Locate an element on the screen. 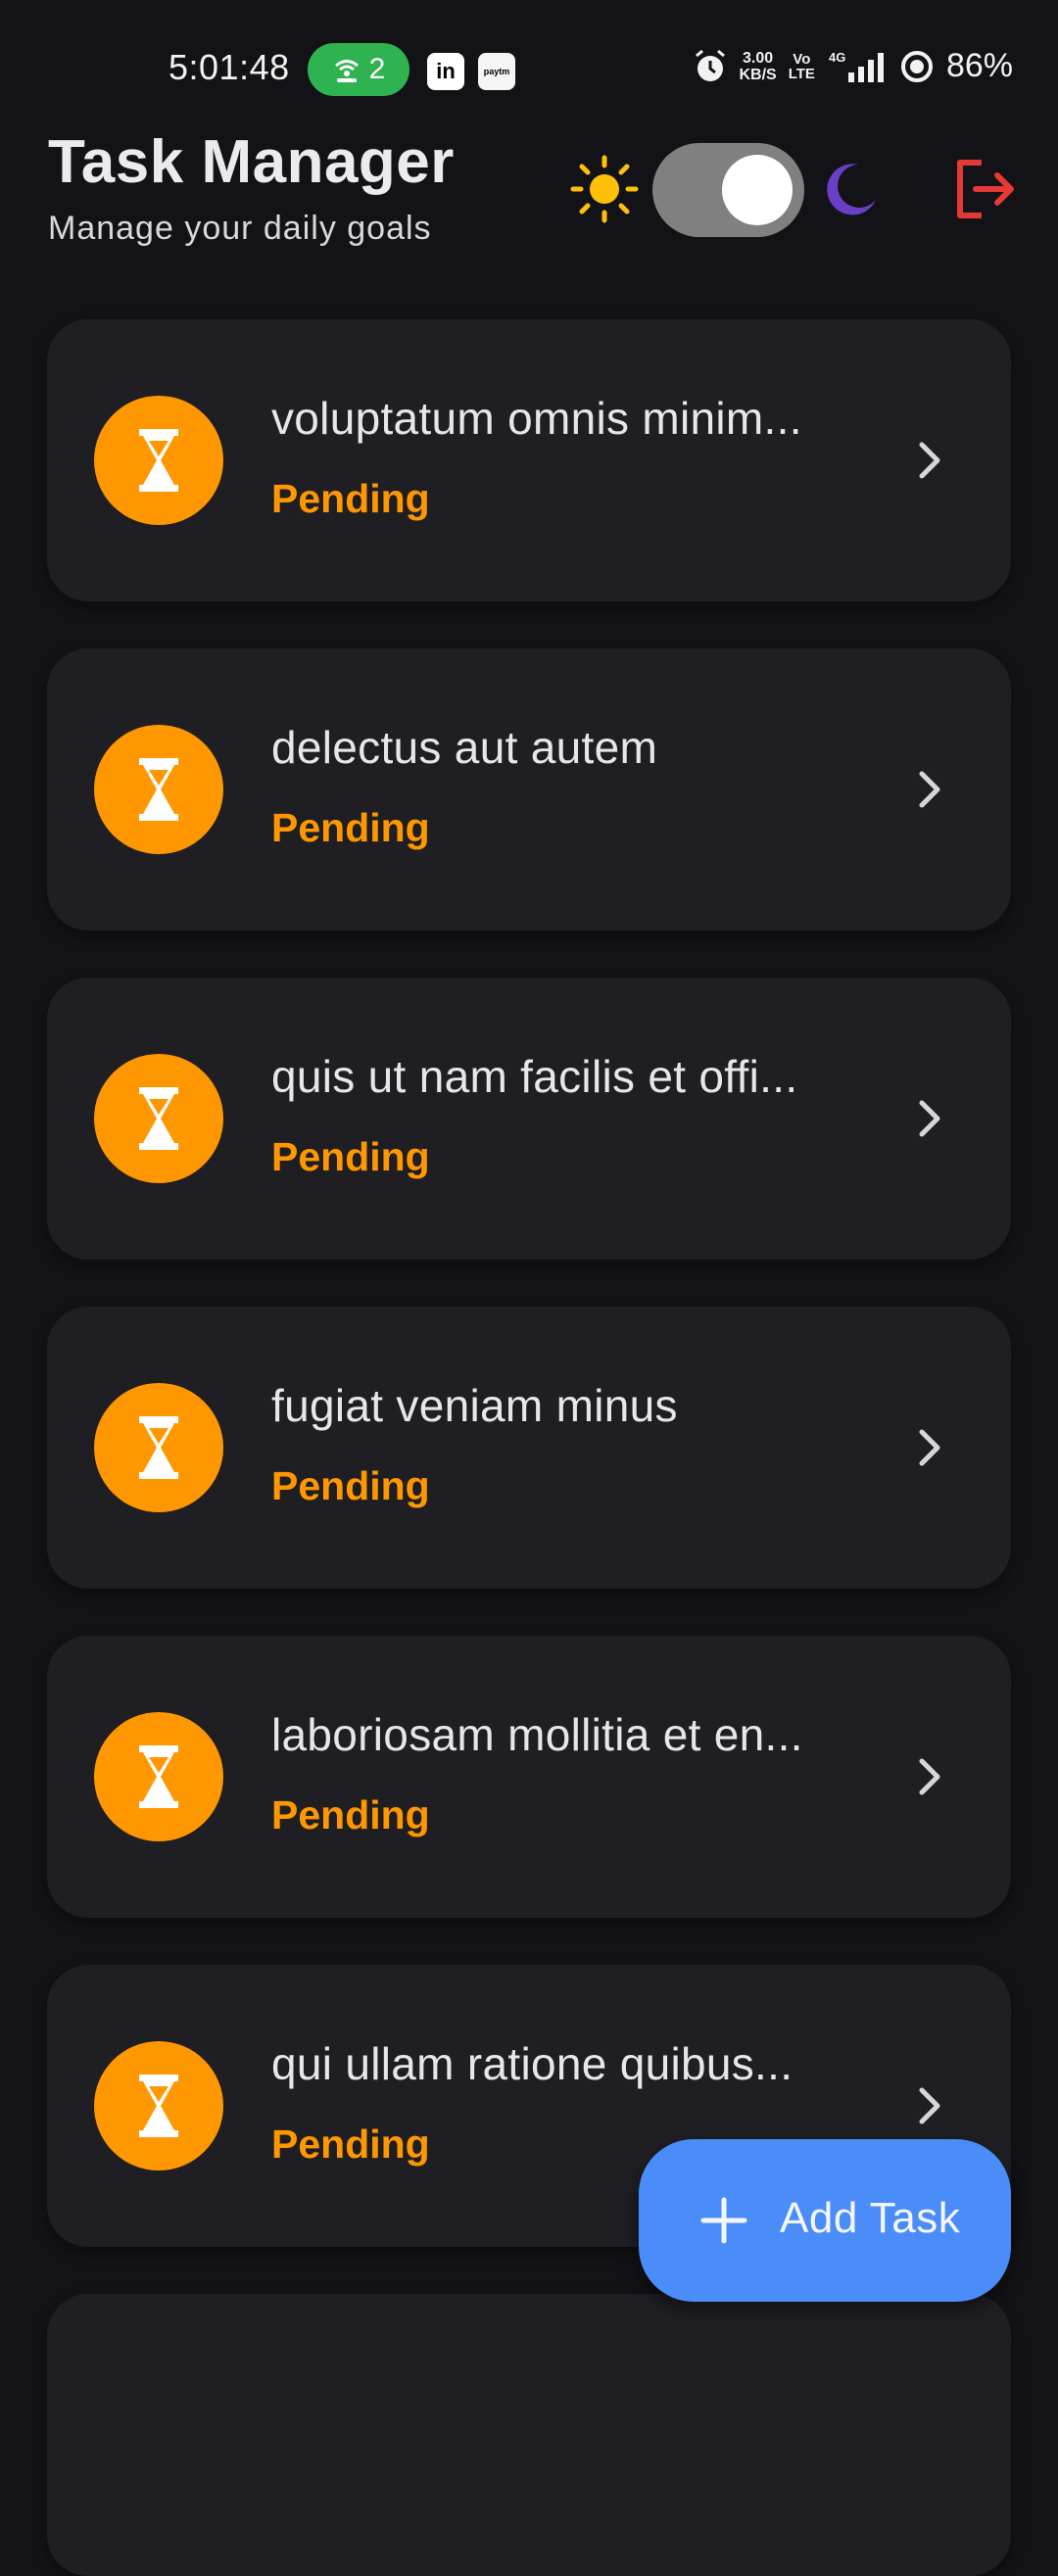  battery-percent: 86% is located at coordinates (979, 66).